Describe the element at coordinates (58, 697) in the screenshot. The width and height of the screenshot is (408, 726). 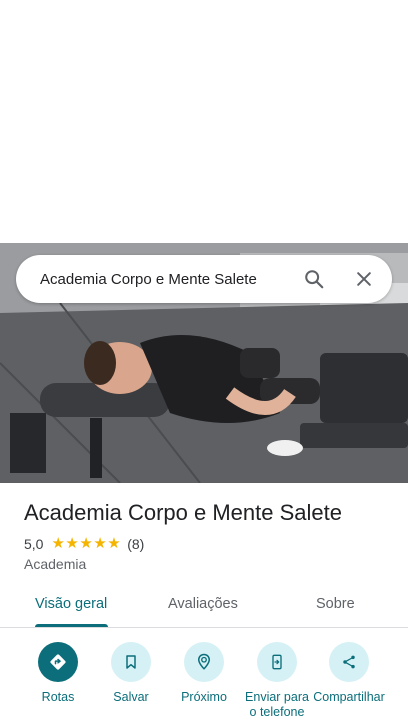
I see `directions-label: Rotas` at that location.